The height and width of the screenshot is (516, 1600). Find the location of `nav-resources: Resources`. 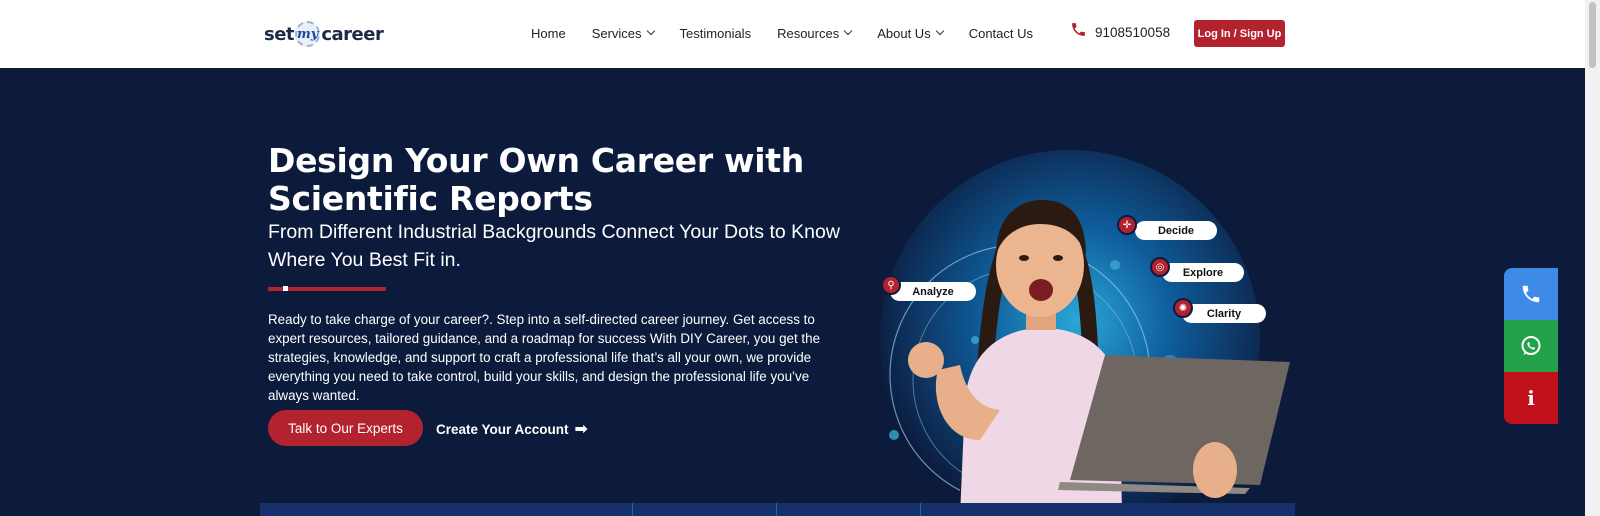

nav-resources: Resources is located at coordinates (815, 33).